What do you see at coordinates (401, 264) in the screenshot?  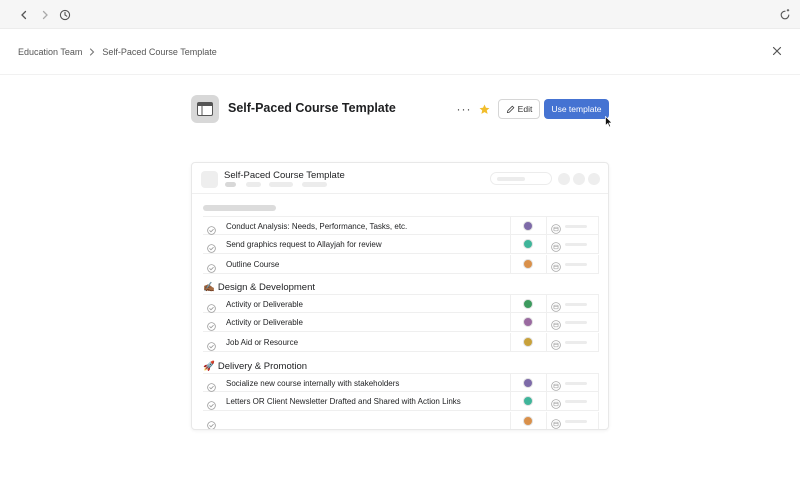 I see `task-row: Outline Course` at bounding box center [401, 264].